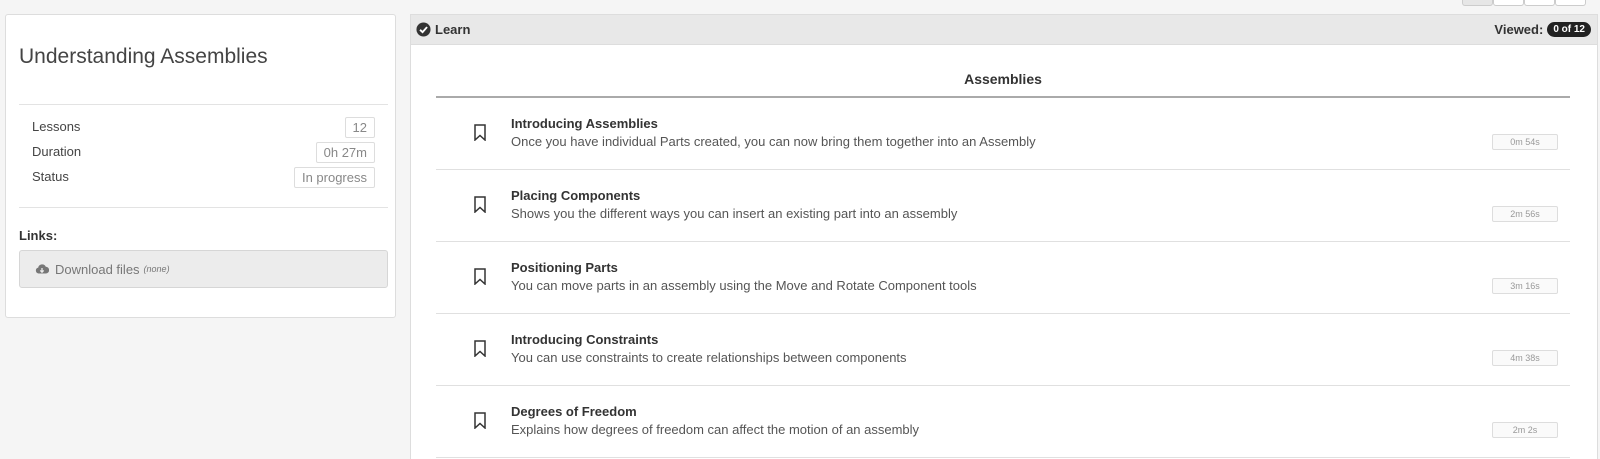  I want to click on status-badge: In progress, so click(334, 177).